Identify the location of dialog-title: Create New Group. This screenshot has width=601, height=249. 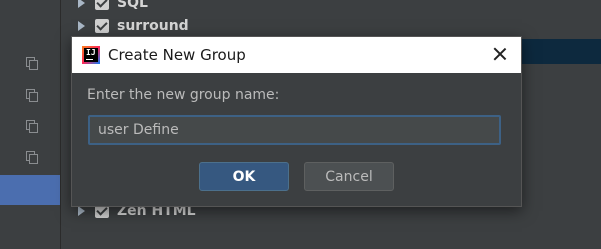
(177, 55).